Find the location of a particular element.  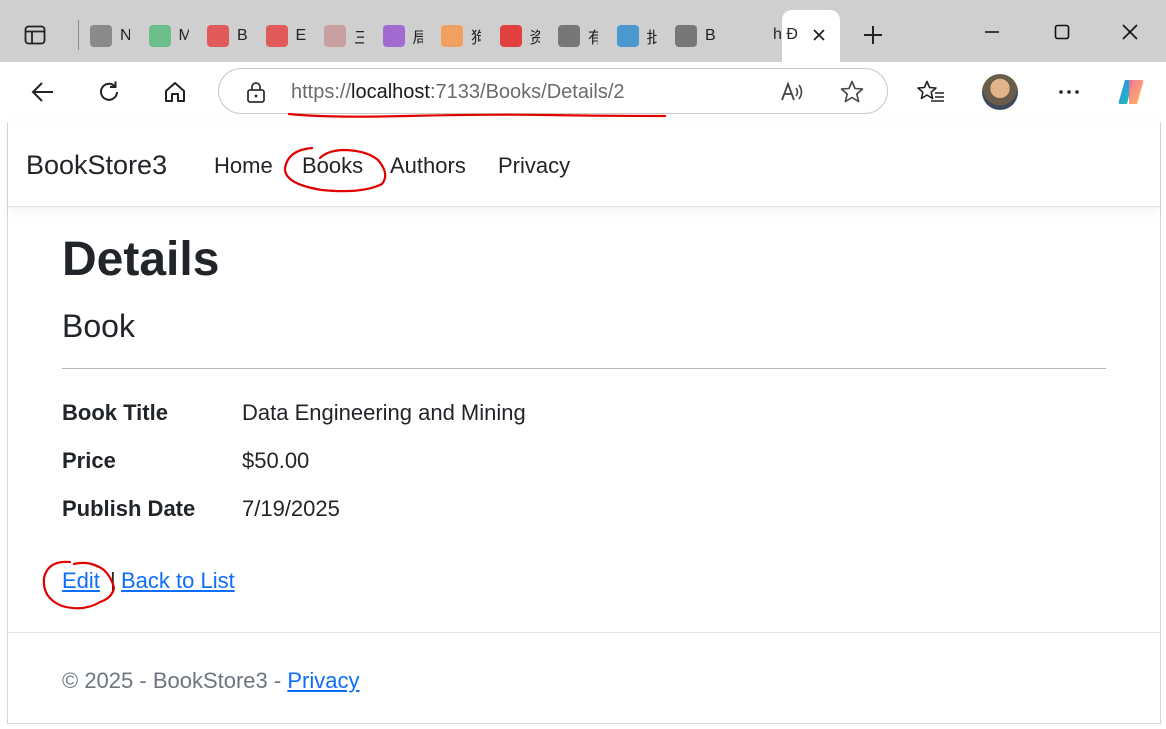

w-icon is located at coordinates (335, 36).